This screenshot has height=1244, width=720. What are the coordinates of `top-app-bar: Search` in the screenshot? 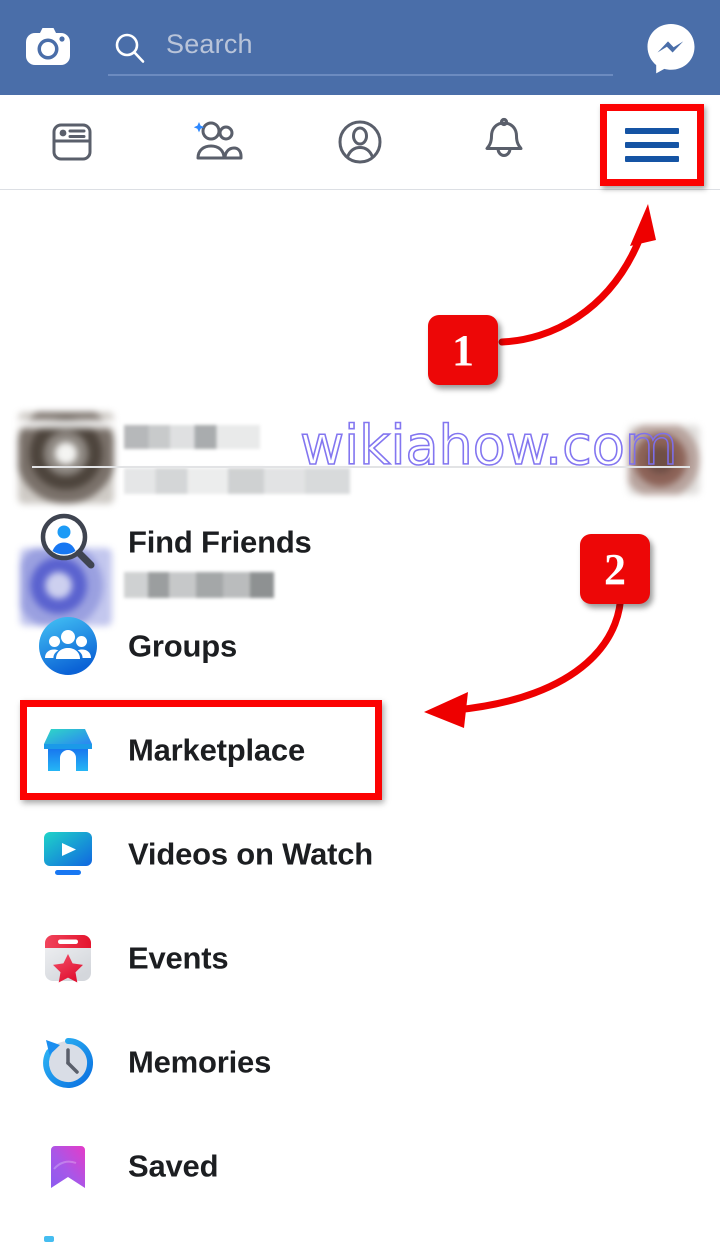 It's located at (360, 47).